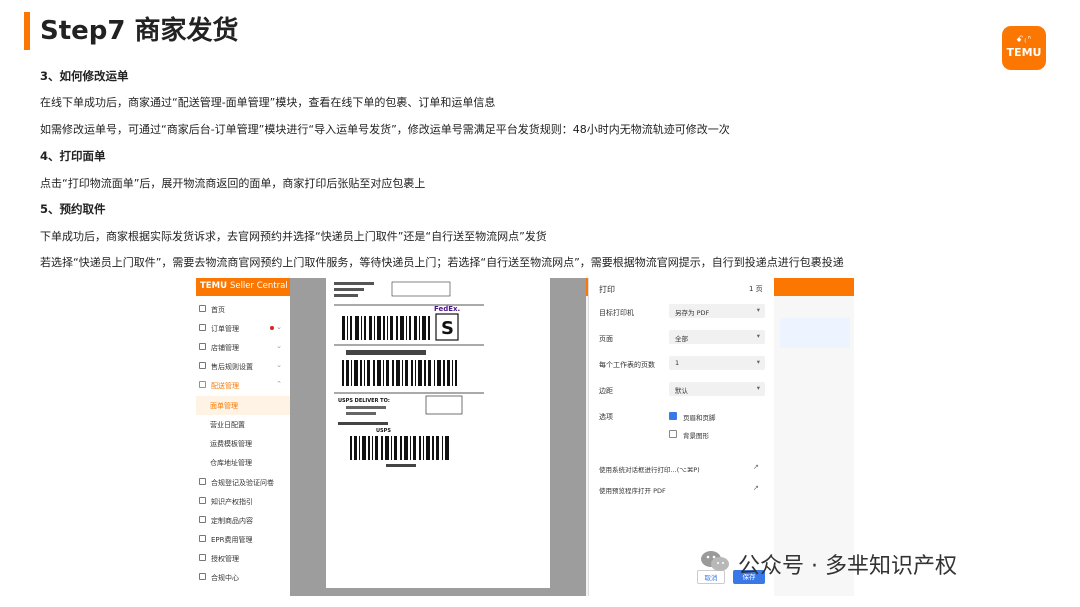 This screenshot has height=607, width=1080. I want to click on sidebar-item-label-management: 面单管理, so click(243, 405).